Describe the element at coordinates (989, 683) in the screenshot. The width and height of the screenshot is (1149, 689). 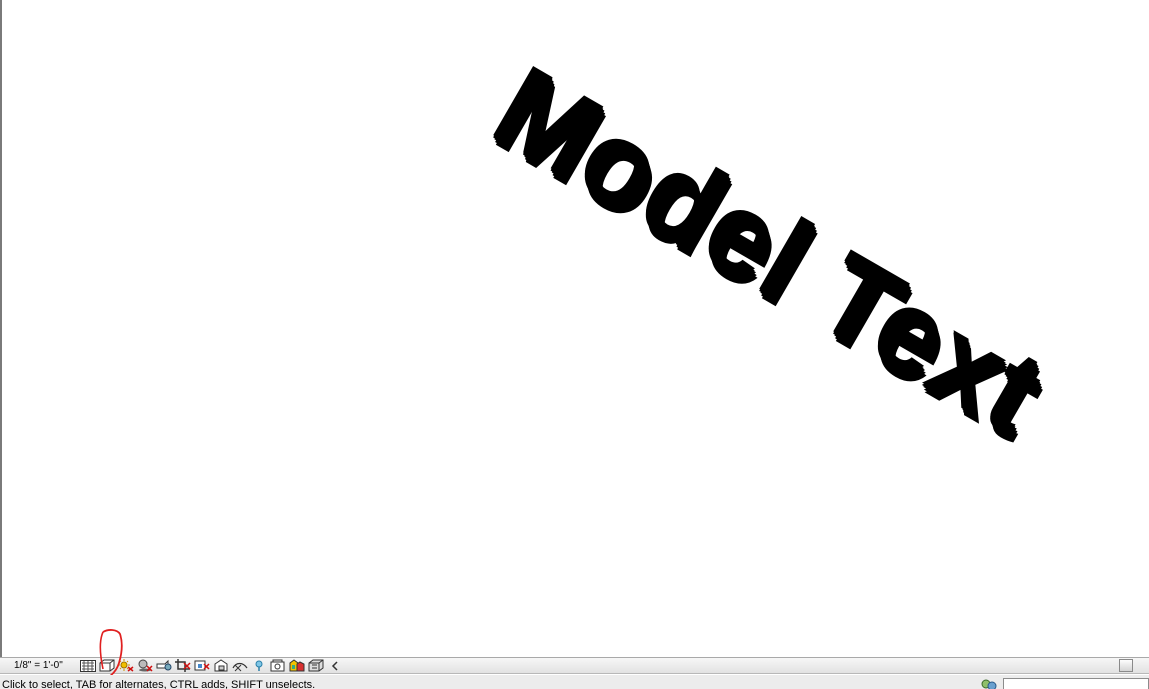
I see `worksets-icon` at that location.